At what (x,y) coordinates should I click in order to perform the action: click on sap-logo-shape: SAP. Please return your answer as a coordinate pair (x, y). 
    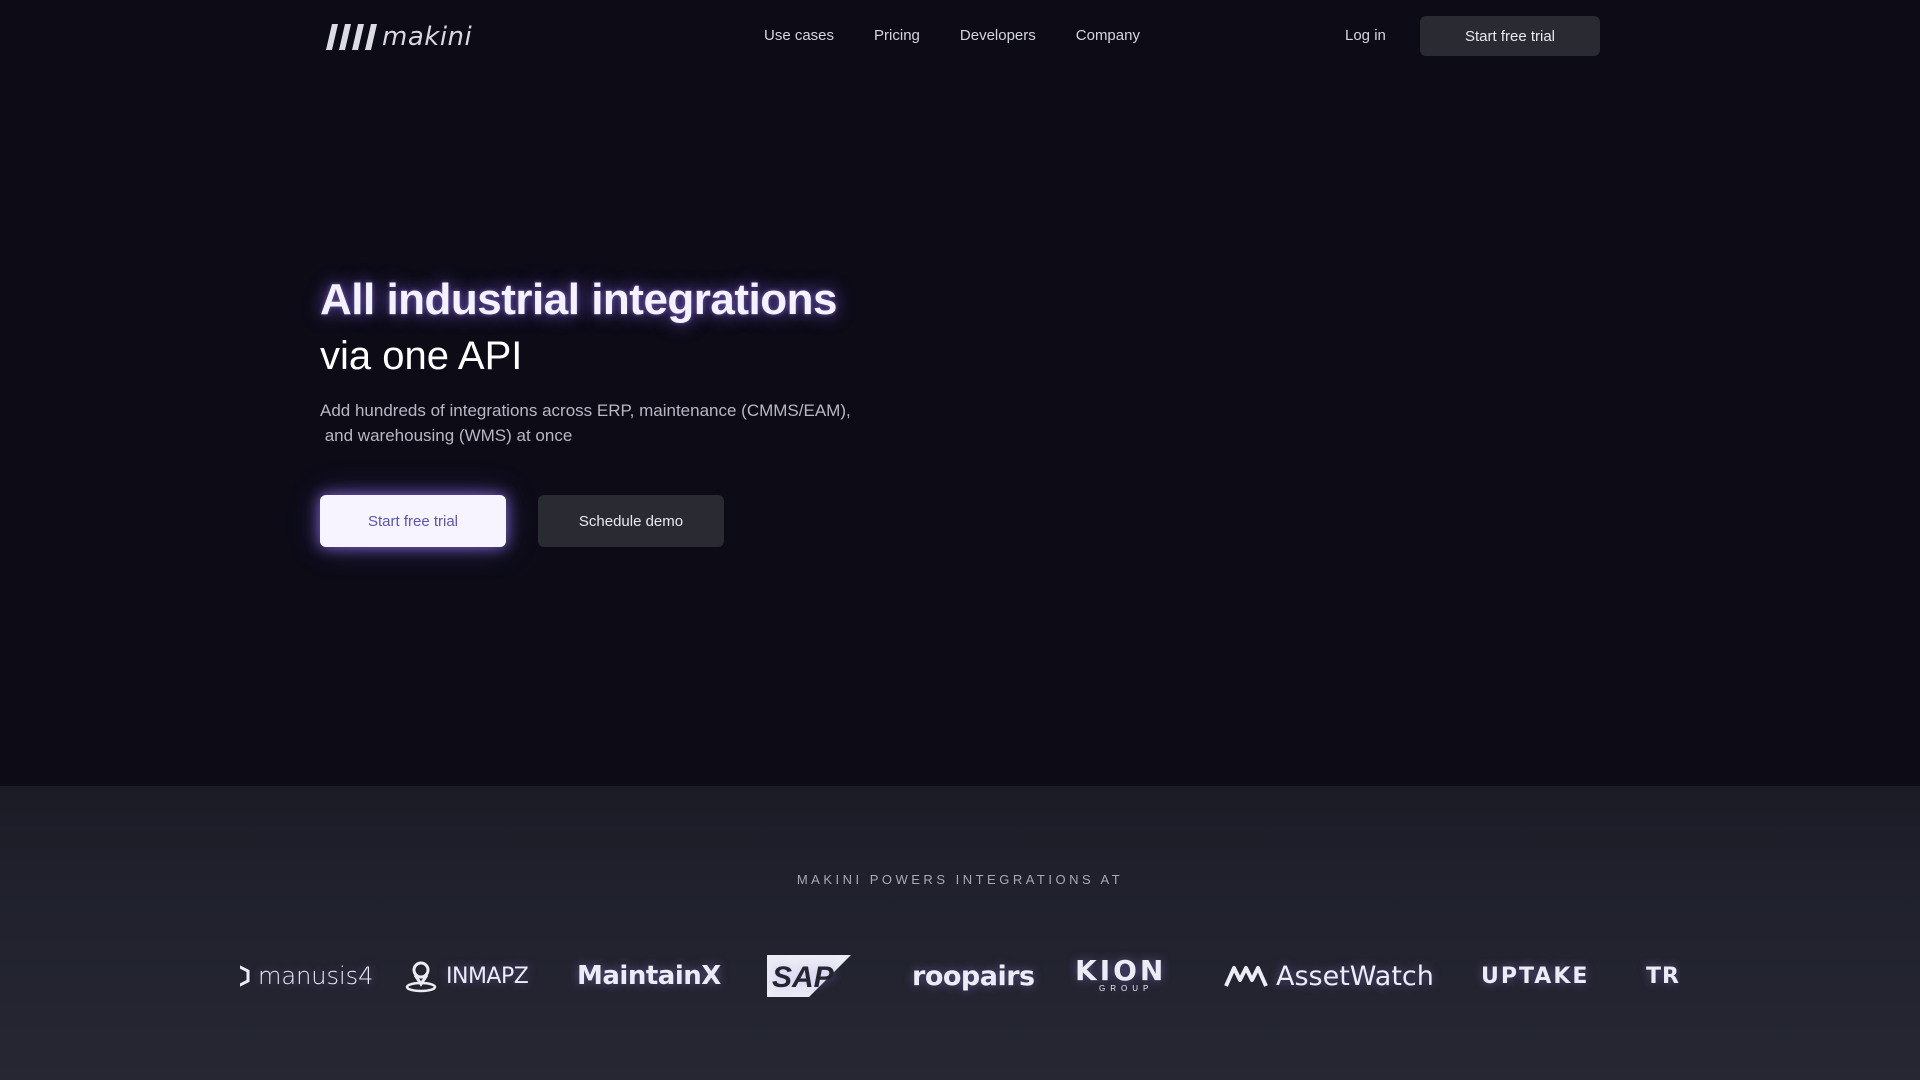
    Looking at the image, I should click on (809, 976).